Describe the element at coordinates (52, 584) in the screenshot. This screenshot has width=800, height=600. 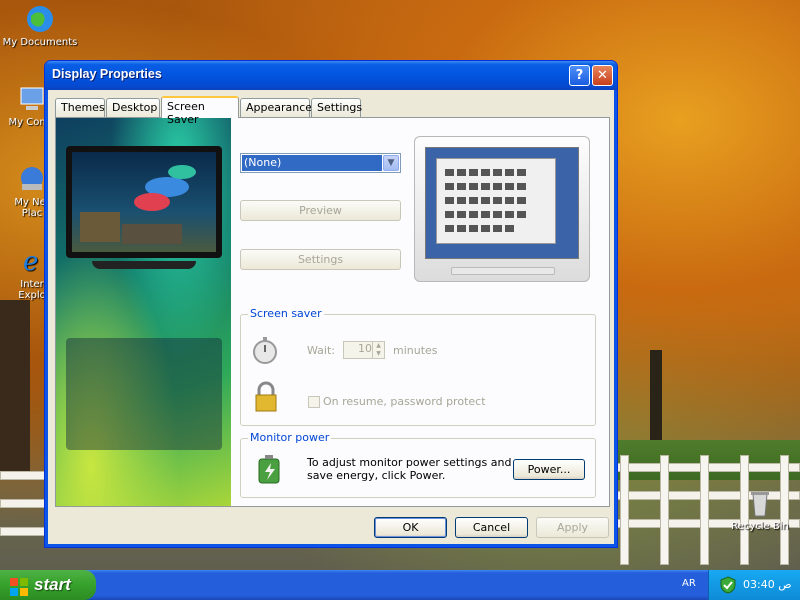
I see `start-label: start` at that location.